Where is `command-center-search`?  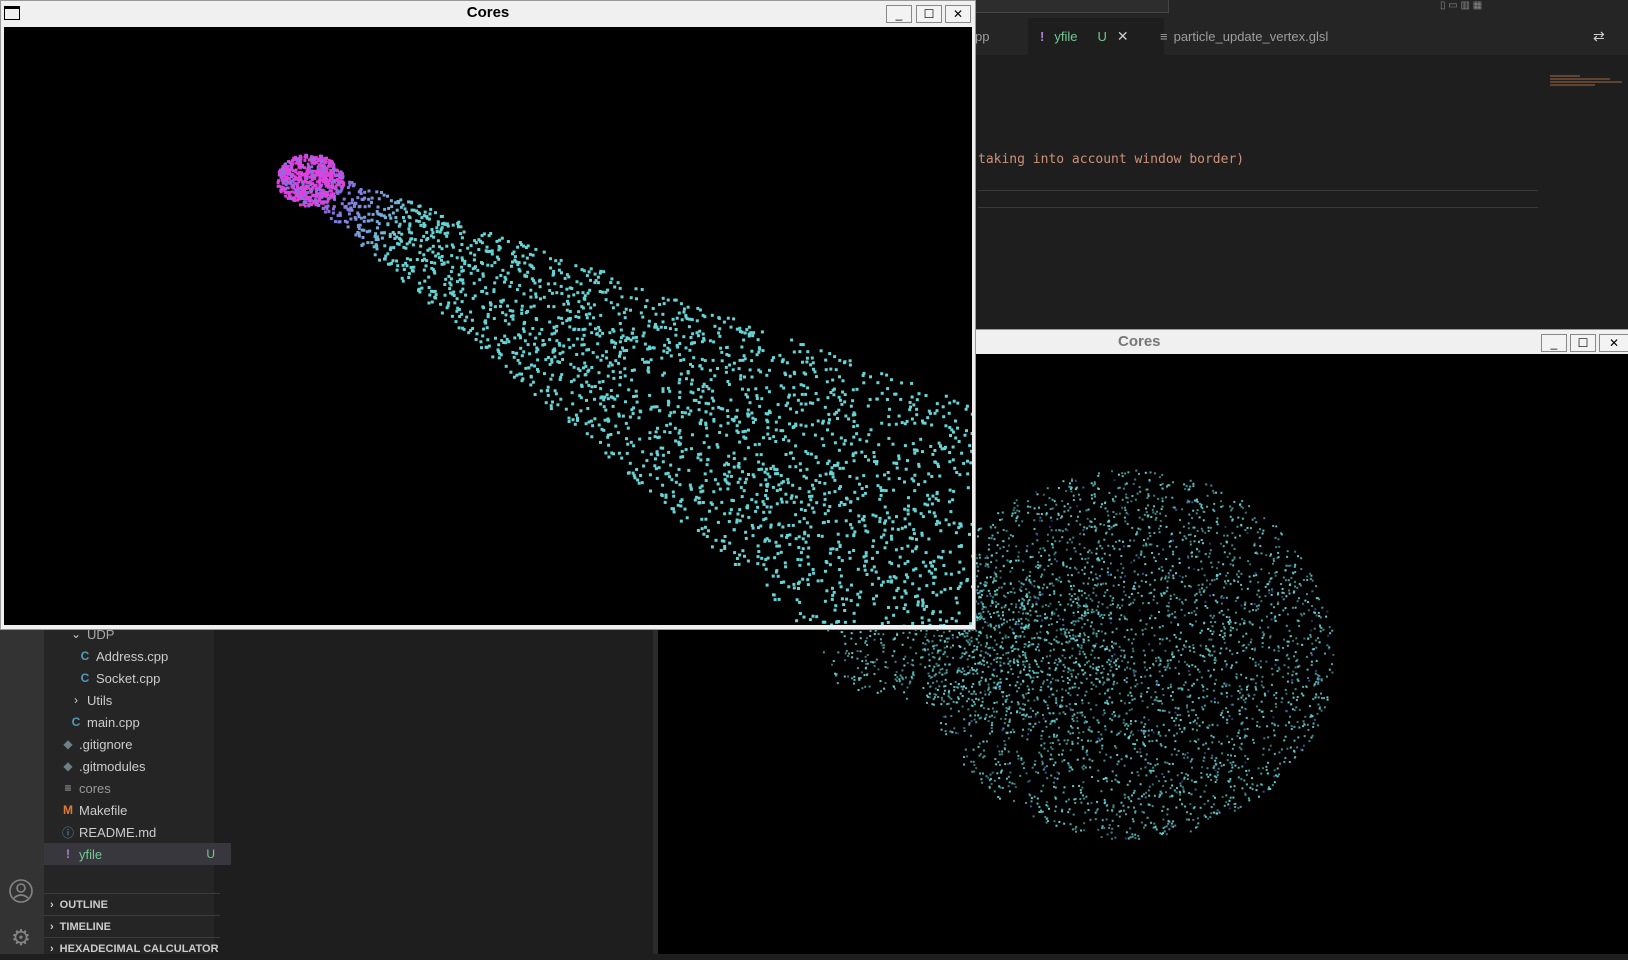
command-center-search is located at coordinates (1055, 6).